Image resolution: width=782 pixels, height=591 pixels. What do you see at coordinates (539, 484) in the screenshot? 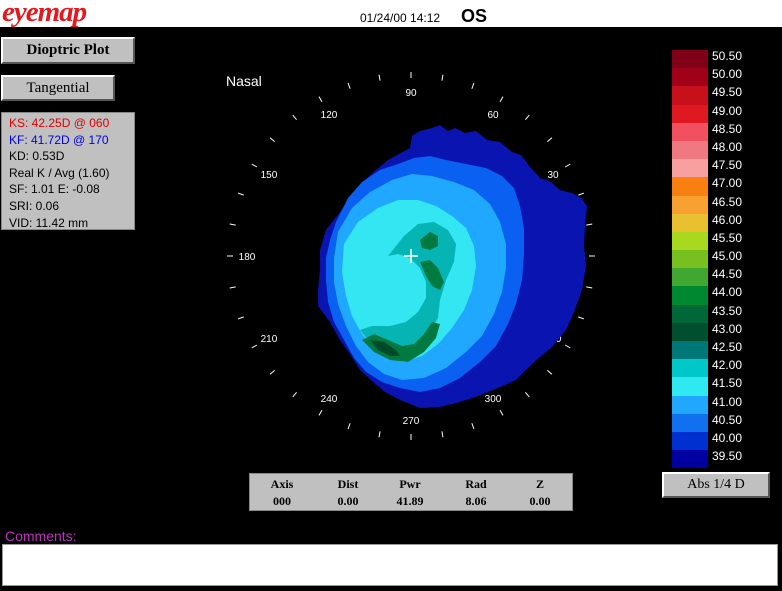
I see `readout-header-z: Z` at bounding box center [539, 484].